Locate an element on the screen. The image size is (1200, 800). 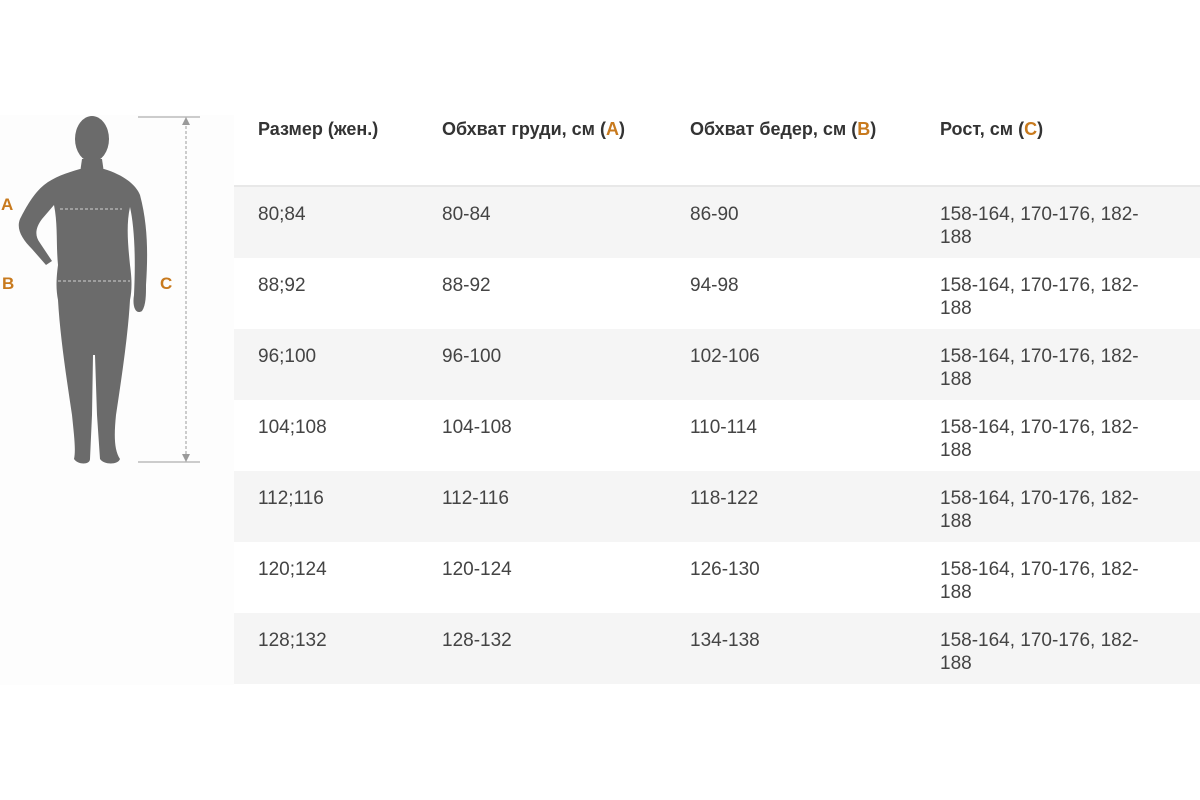
body-measurement-figure: A B C is located at coordinates (117, 400).